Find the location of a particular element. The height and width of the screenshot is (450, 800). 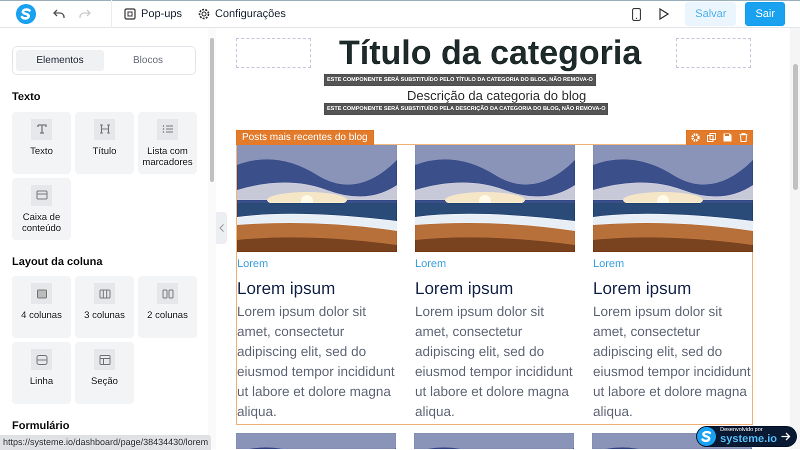

element-tile: Linha is located at coordinates (41, 373).